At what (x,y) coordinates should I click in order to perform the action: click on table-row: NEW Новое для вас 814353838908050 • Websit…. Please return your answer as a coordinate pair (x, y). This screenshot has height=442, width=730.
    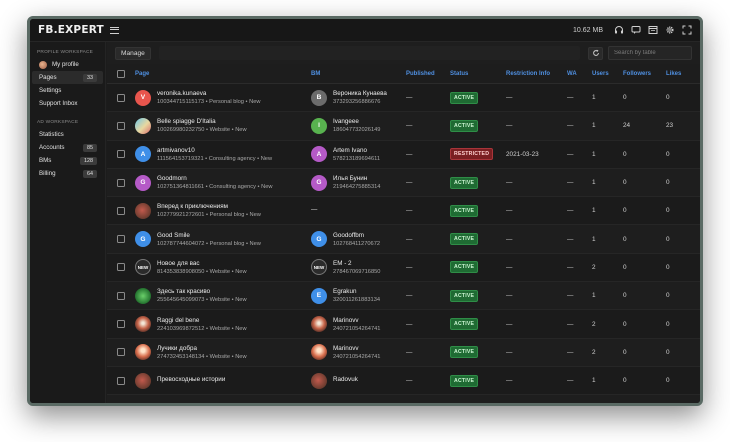
    Looking at the image, I should click on (403, 268).